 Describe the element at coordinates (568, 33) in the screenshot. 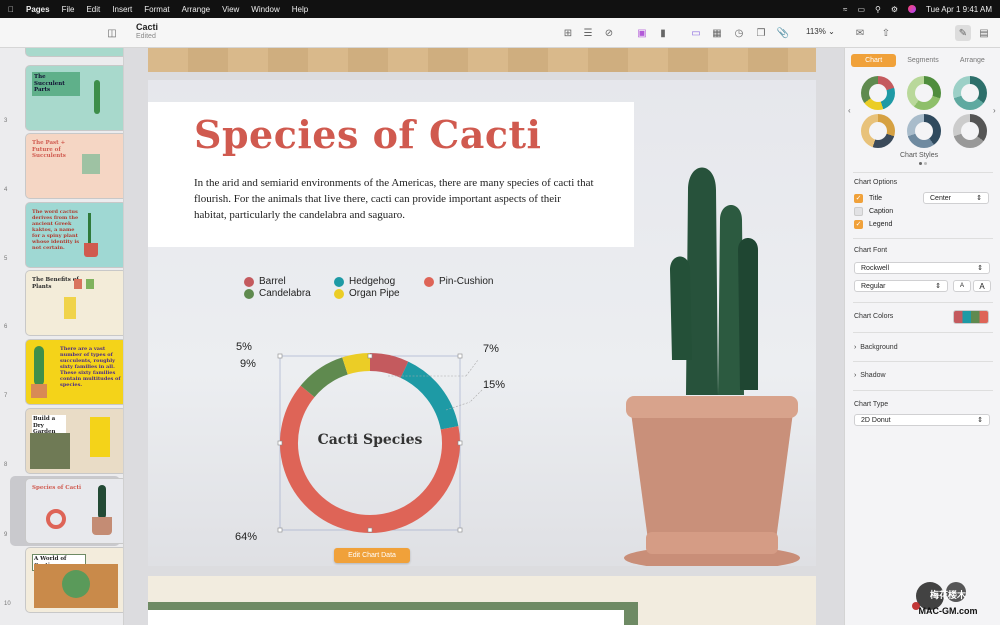

I see `add-page-icon: ⊞` at that location.